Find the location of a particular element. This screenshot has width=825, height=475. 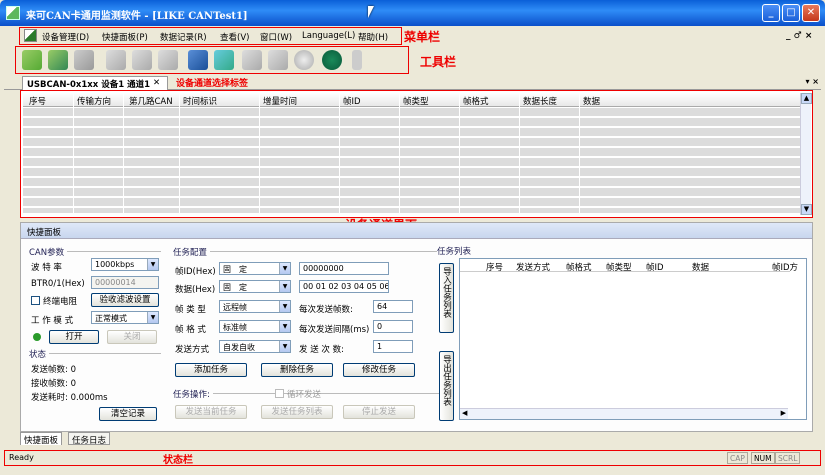

baud-select: 1000kbps ▼ is located at coordinates (125, 264).